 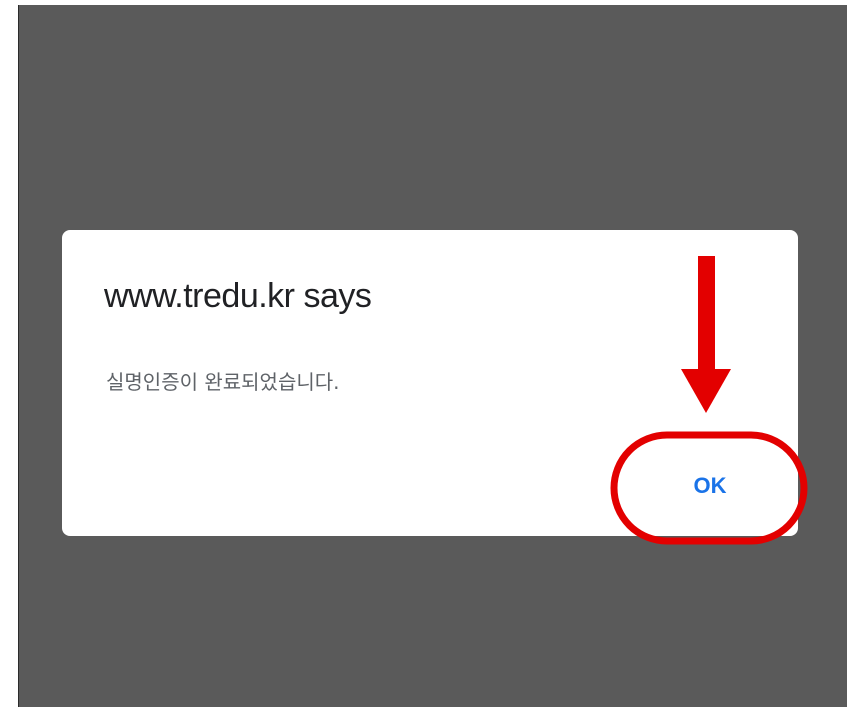 What do you see at coordinates (223, 382) in the screenshot?
I see `dialog-message: 실명인증이 완료되었습니다.` at bounding box center [223, 382].